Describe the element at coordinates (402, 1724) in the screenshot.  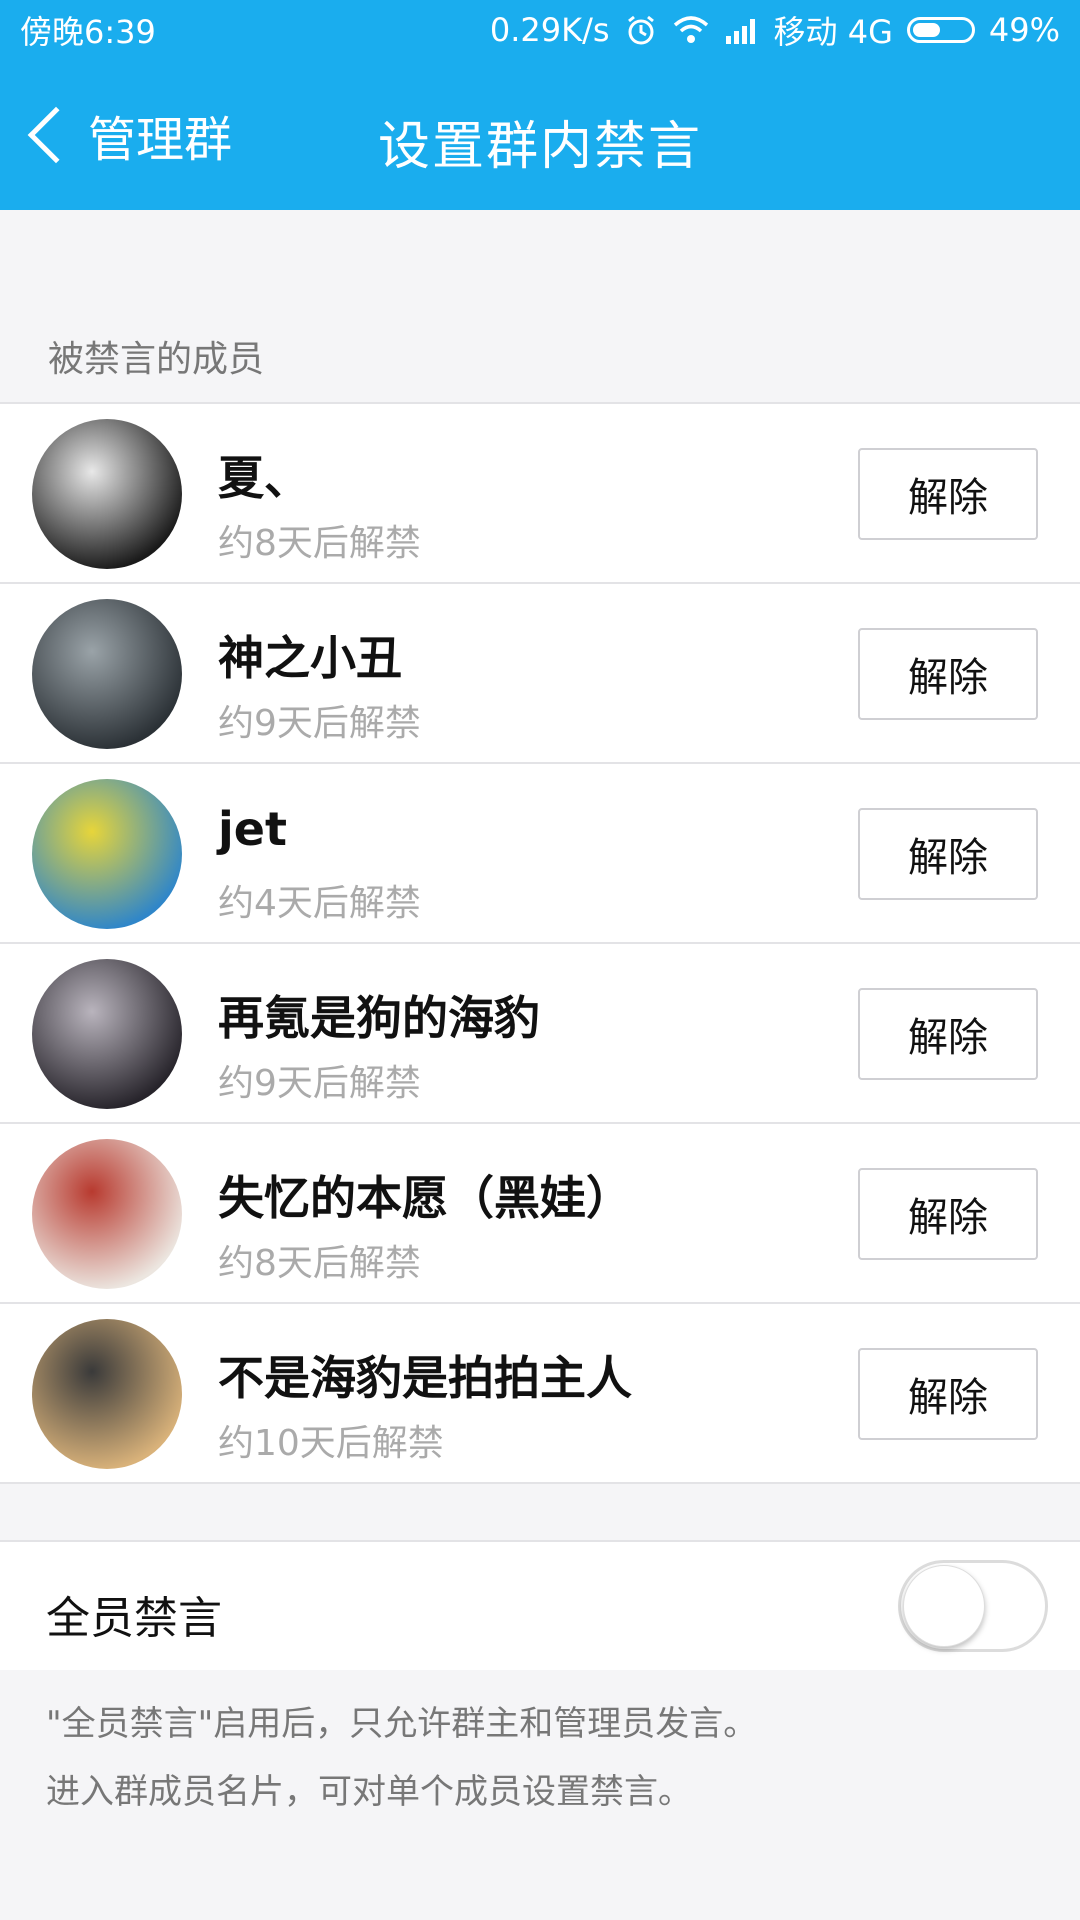
I see `note-line-1: "全员禁言"启用后，只允许群主和管理员发言。` at that location.